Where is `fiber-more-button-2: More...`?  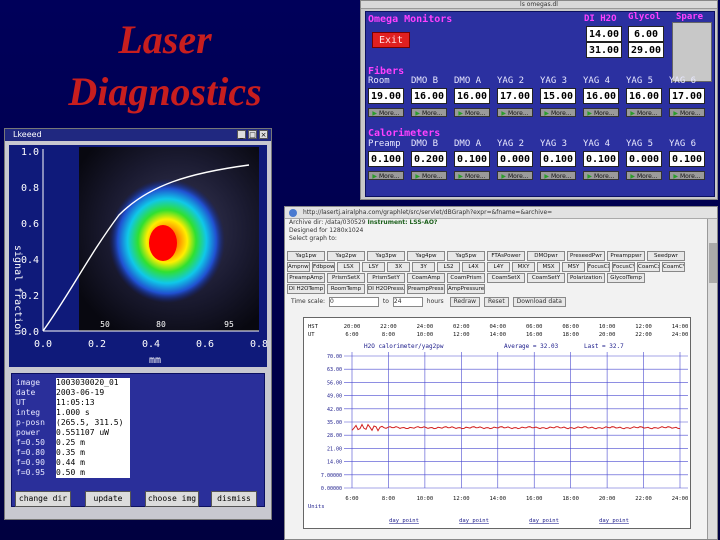
fiber-more-button-2: More... is located at coordinates (472, 112).